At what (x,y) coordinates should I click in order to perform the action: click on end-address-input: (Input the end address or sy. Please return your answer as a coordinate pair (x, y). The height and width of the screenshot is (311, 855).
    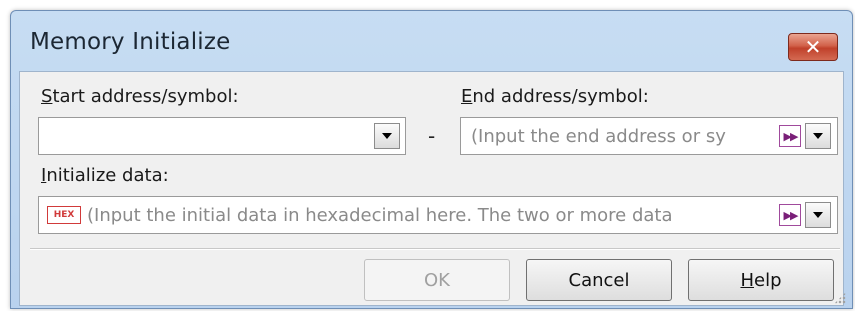
    Looking at the image, I should click on (618, 136).